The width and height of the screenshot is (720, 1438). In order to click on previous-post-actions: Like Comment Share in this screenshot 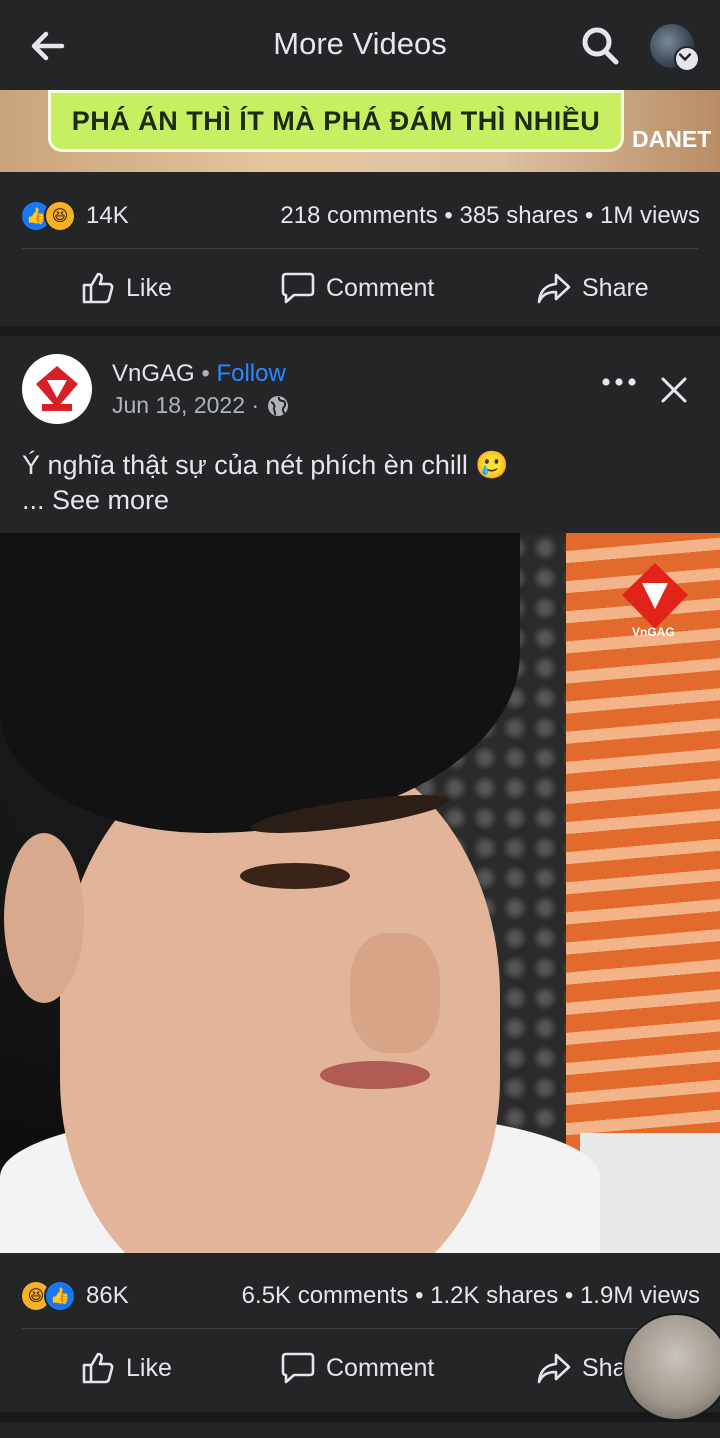, I will do `click(360, 290)`.